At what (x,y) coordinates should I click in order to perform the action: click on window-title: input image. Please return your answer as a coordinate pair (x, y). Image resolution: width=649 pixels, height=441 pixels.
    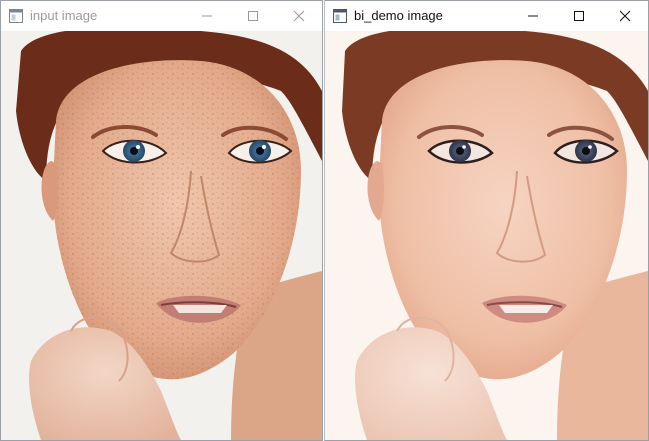
    Looking at the image, I should click on (64, 15).